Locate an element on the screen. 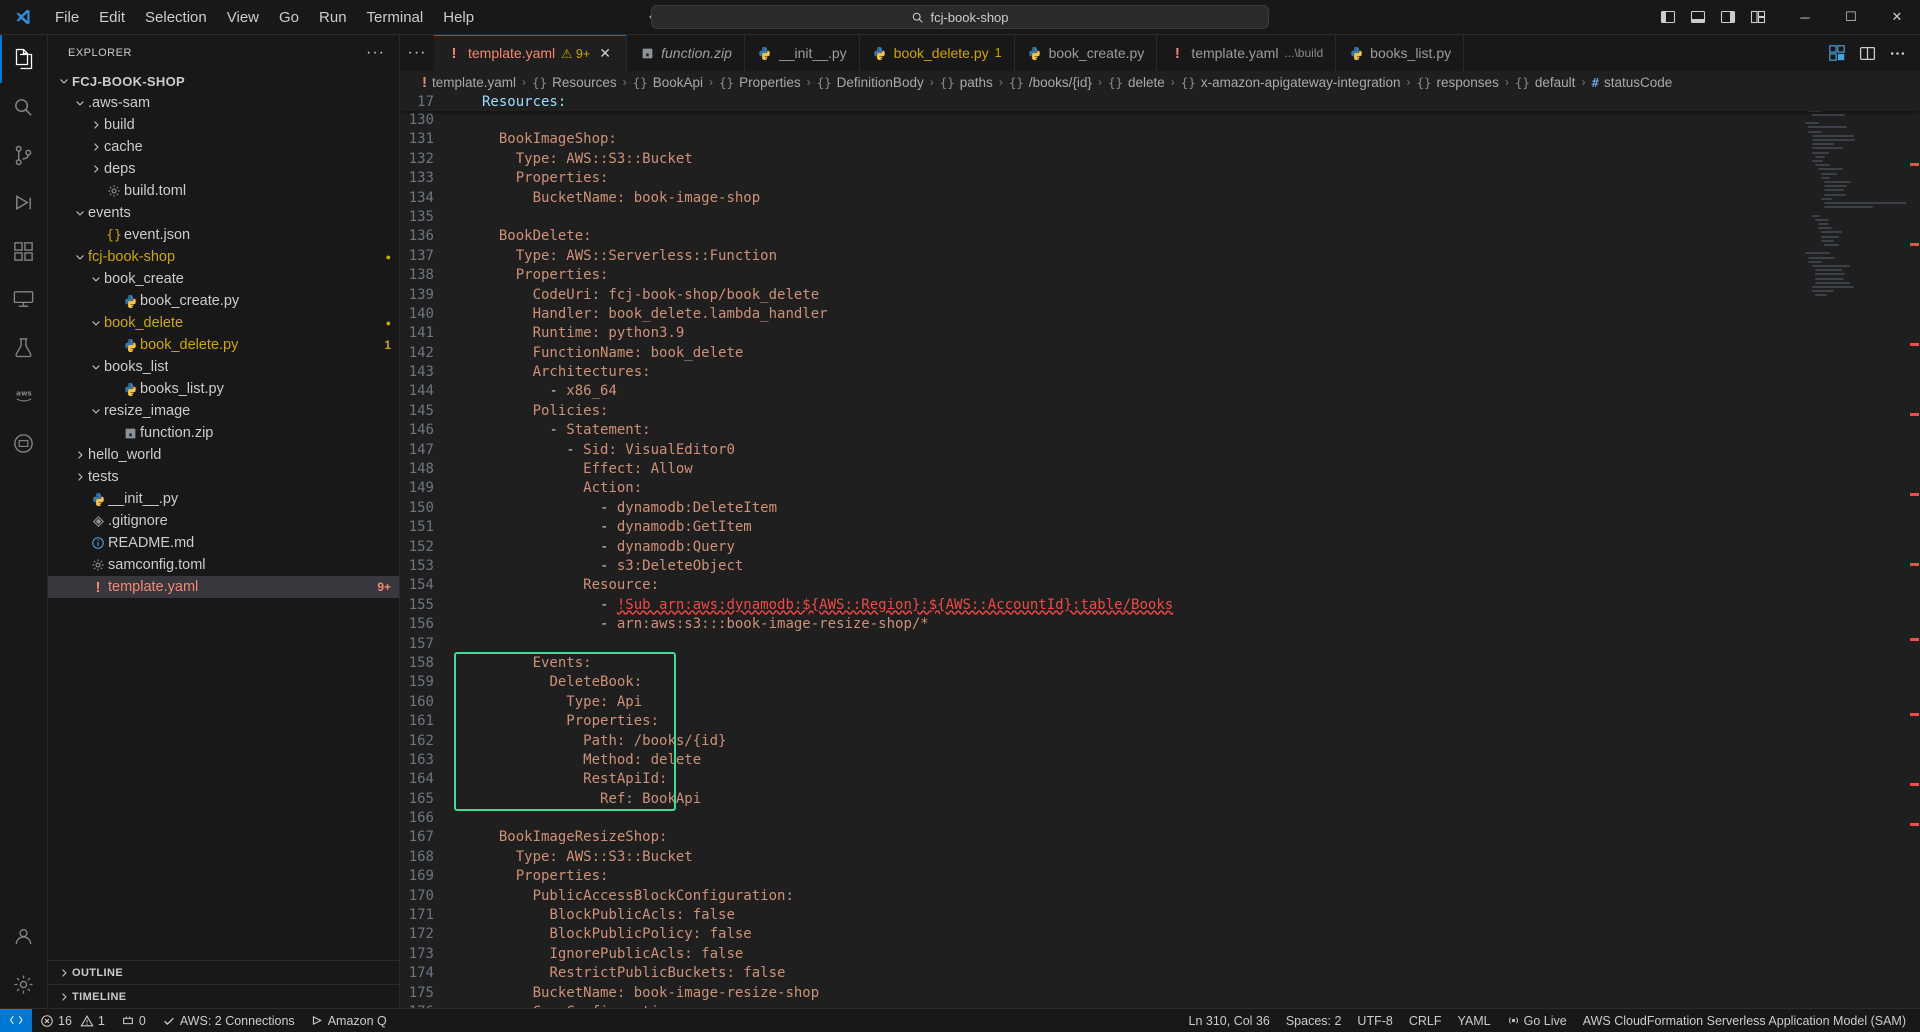 This screenshot has height=1032, width=1920. code-line: 142 FunctionName: book_delete is located at coordinates (1098, 353).